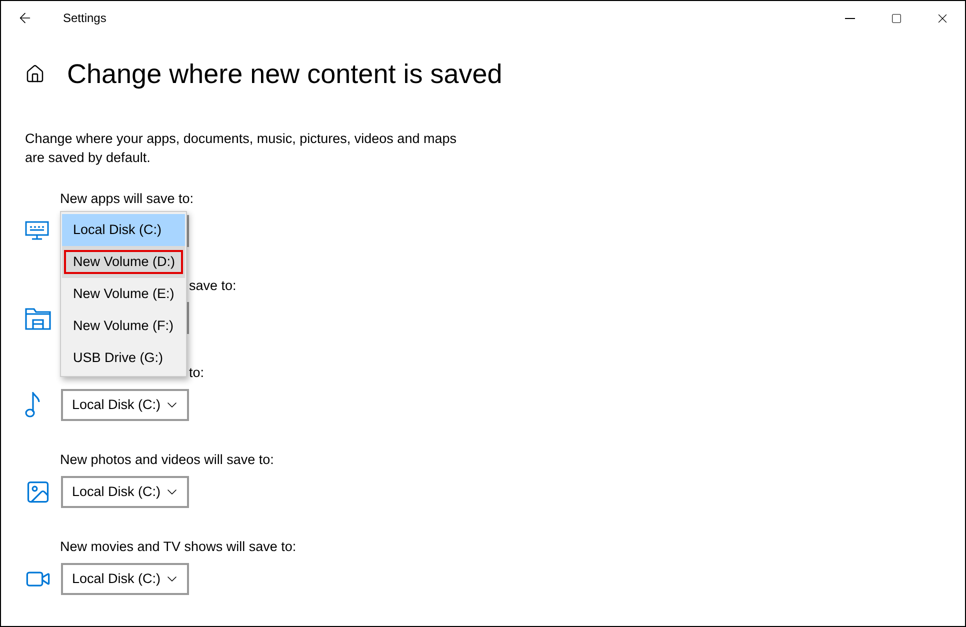  Describe the element at coordinates (212, 286) in the screenshot. I see `section-label: save to:` at that location.